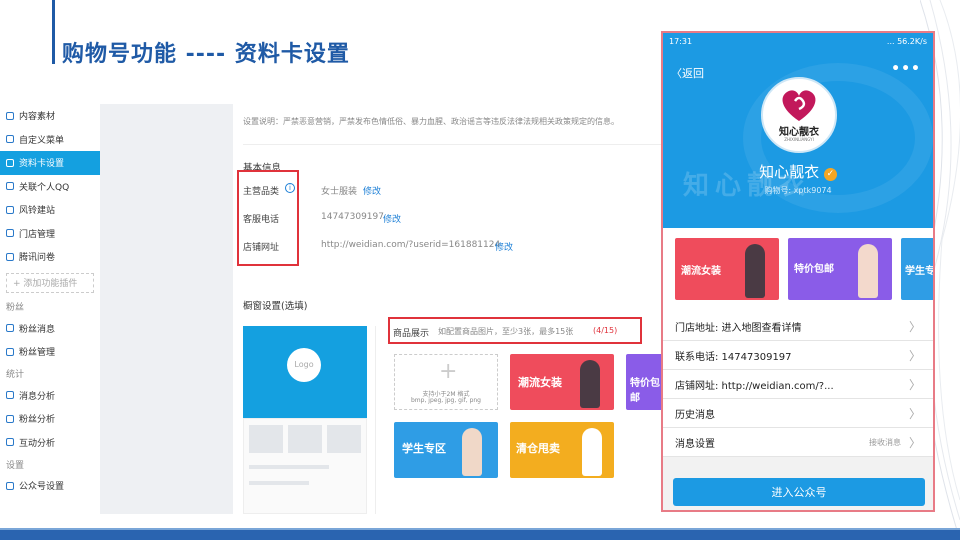  Describe the element at coordinates (646, 382) in the screenshot. I see `banner-thumb: 特价包邮` at that location.